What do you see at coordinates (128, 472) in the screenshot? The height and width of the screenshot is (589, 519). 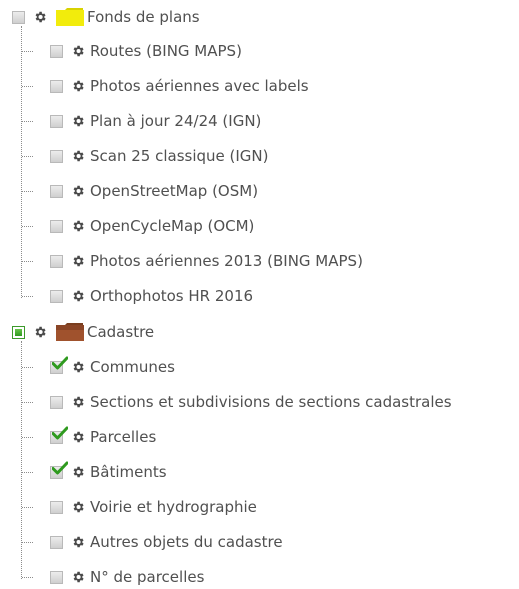 I see `layer-label: Bâtiments` at bounding box center [128, 472].